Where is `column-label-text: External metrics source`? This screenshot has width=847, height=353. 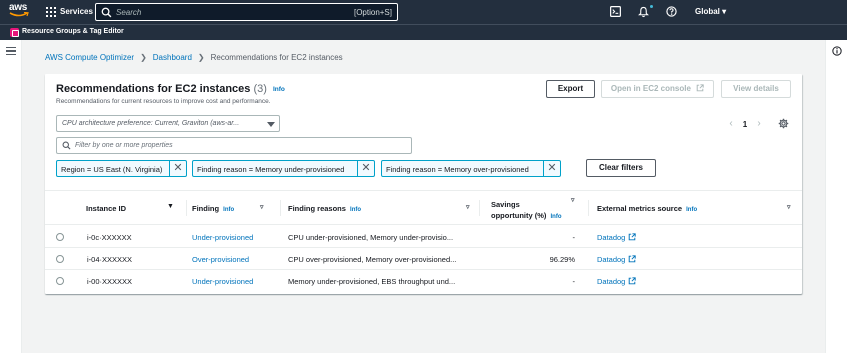
column-label-text: External metrics source is located at coordinates (640, 208).